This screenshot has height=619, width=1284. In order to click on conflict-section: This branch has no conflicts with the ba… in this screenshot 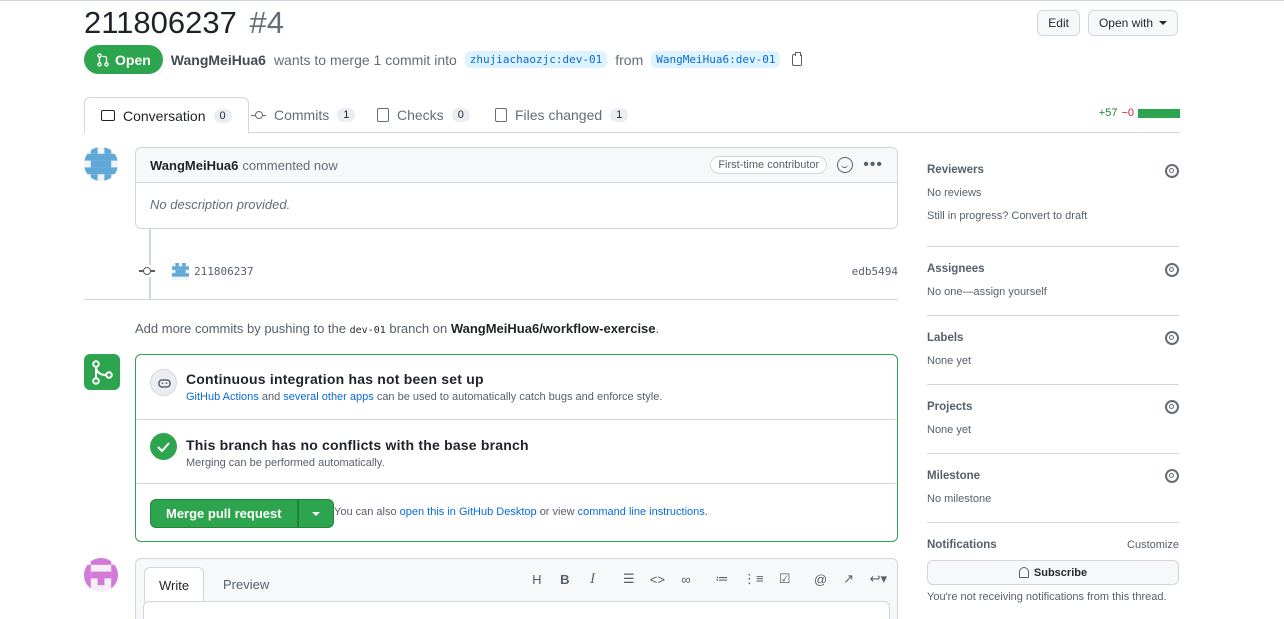, I will do `click(516, 452)`.